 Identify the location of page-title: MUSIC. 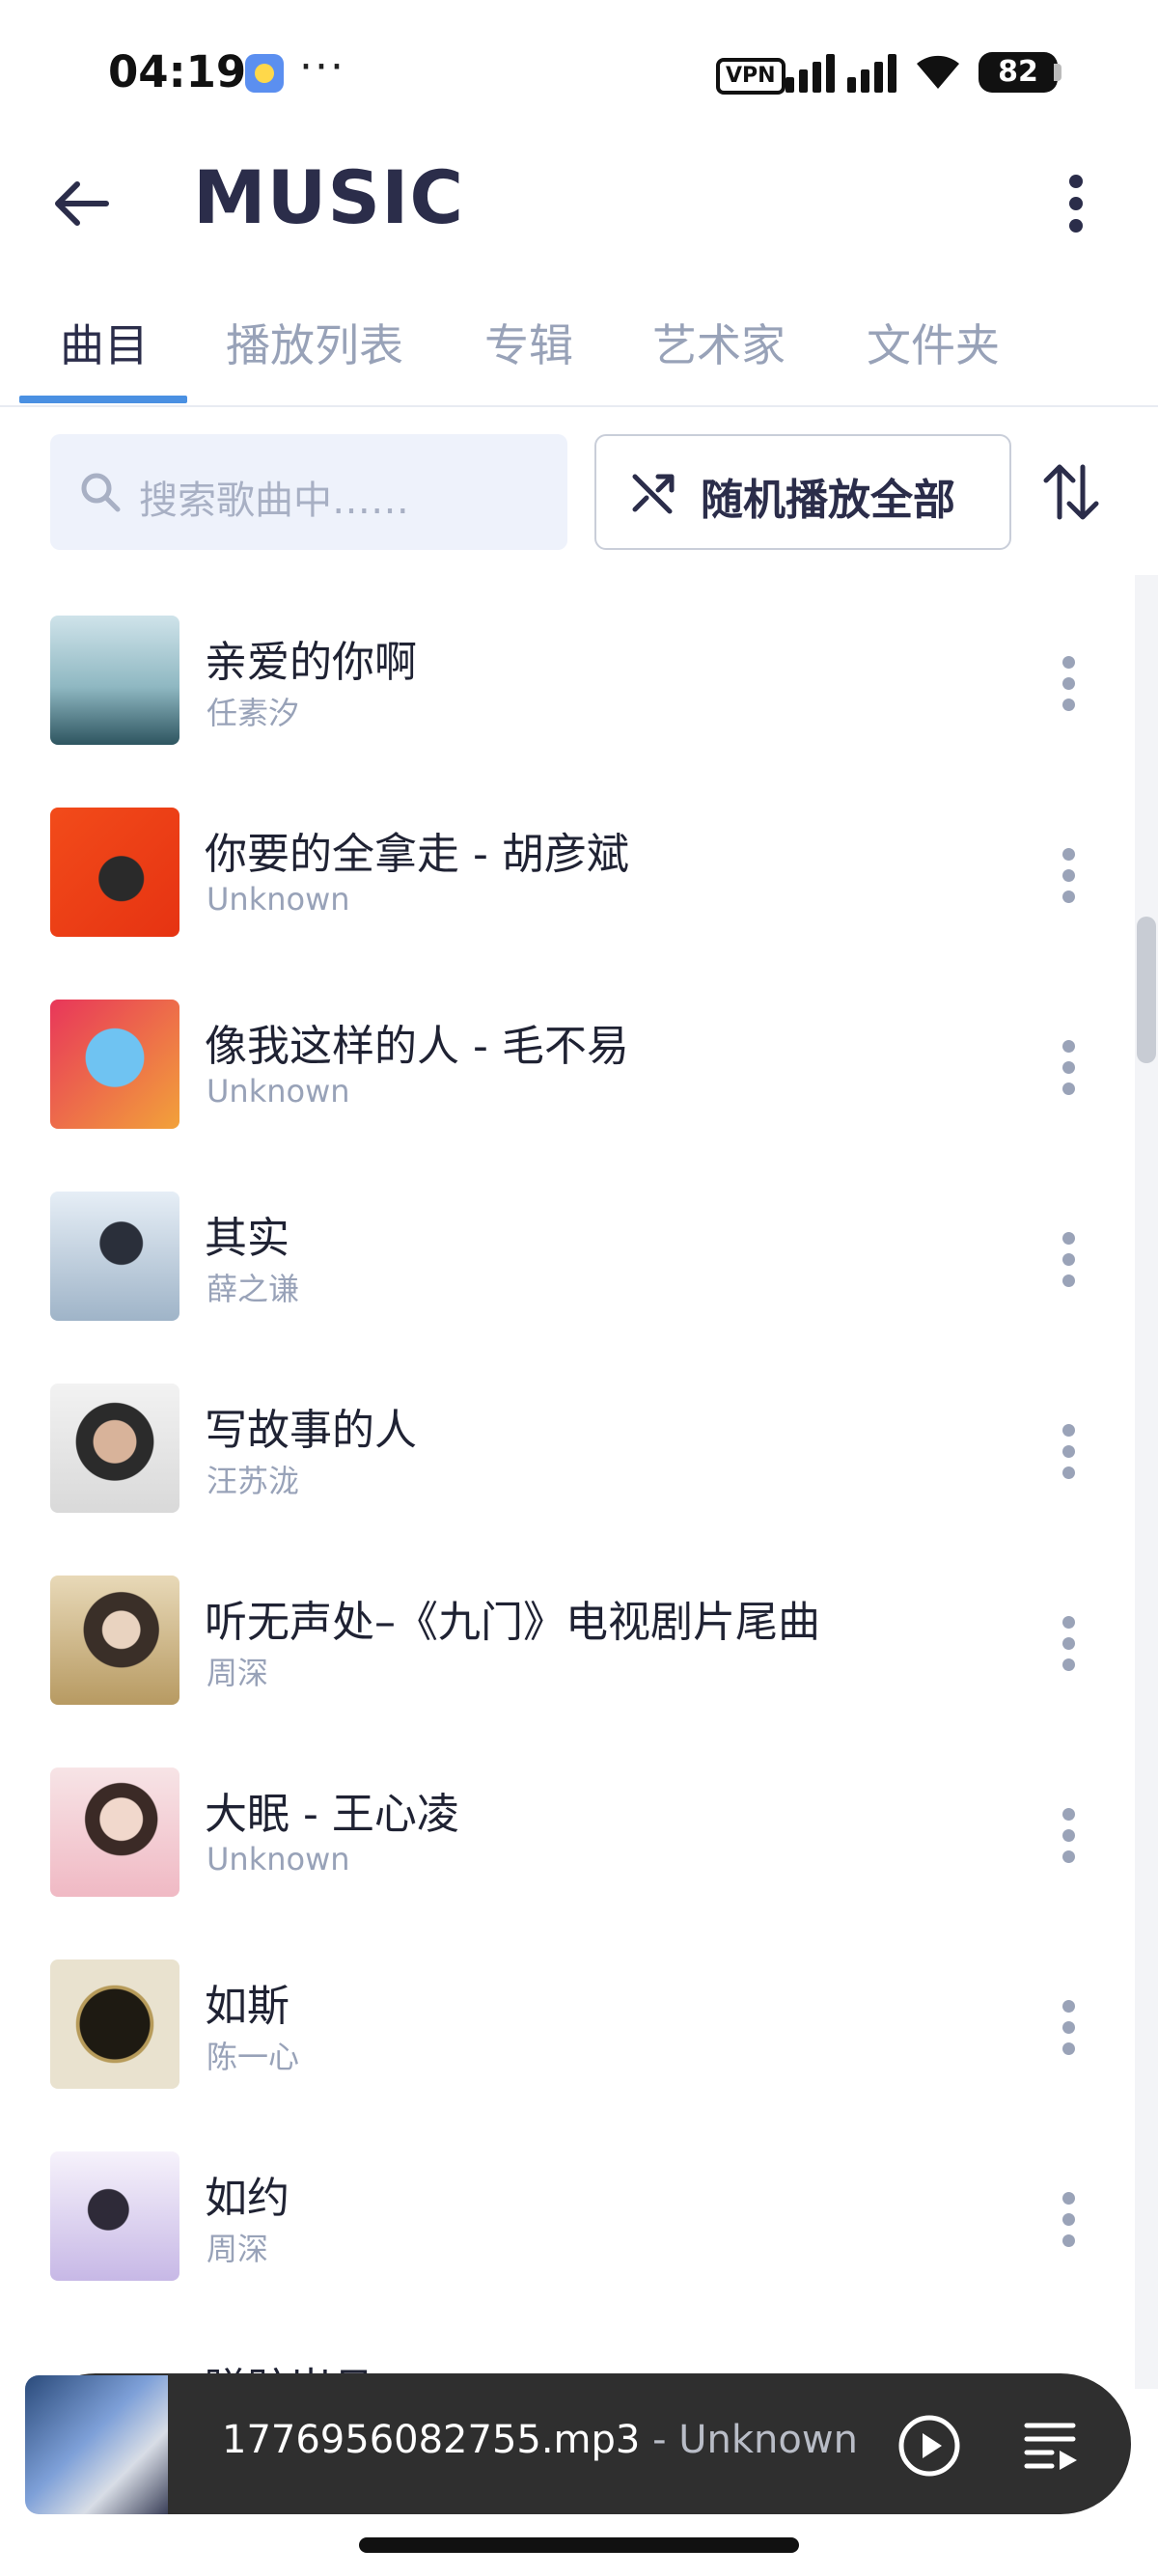
(329, 197).